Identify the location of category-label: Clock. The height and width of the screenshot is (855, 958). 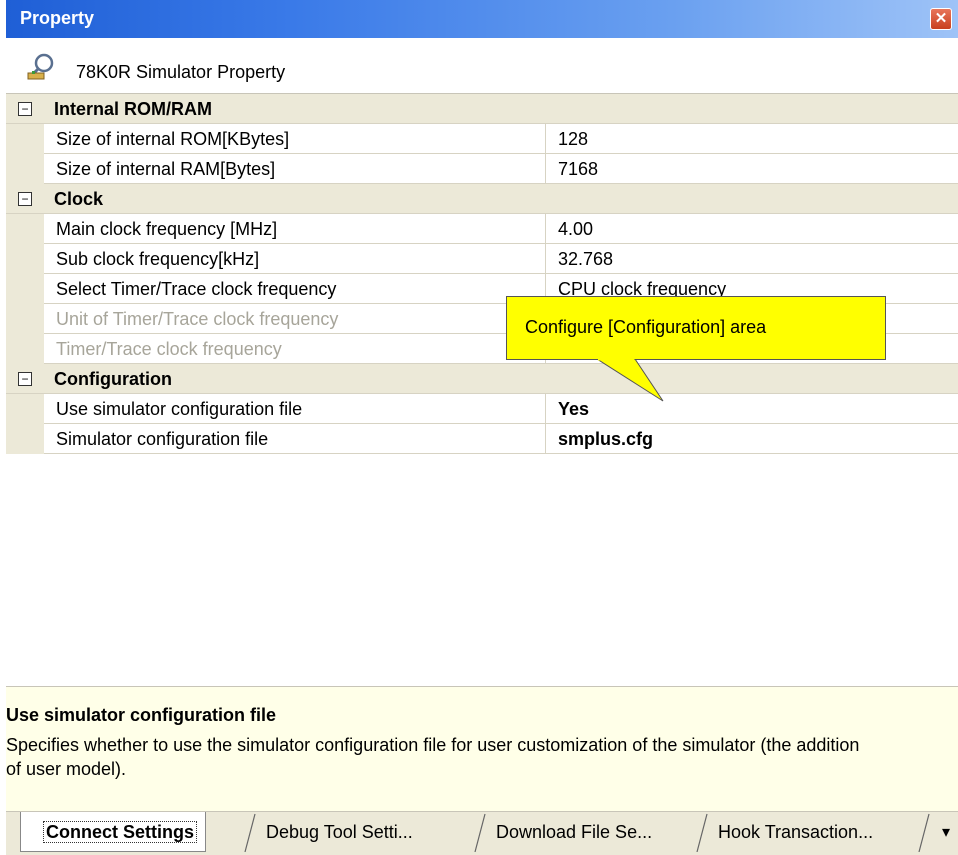
(79, 199).